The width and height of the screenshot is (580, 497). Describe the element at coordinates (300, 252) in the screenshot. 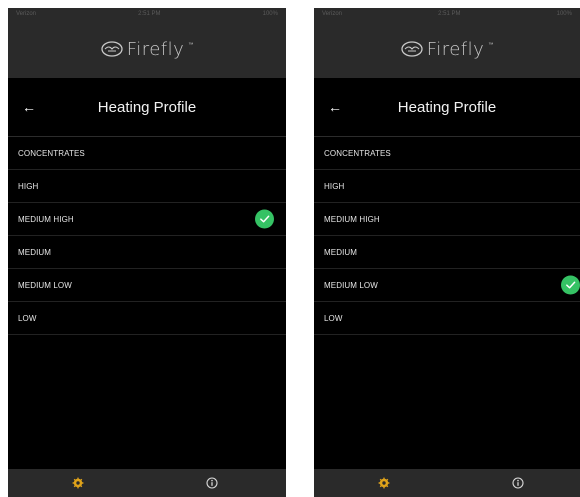

I see `screenshot-divider` at that location.